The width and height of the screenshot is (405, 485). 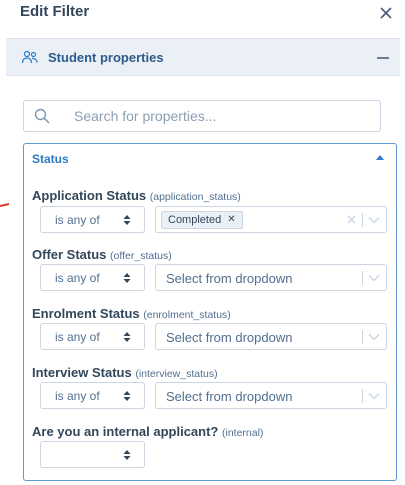 What do you see at coordinates (195, 197) in the screenshot?
I see `internal-name: (application_status)` at bounding box center [195, 197].